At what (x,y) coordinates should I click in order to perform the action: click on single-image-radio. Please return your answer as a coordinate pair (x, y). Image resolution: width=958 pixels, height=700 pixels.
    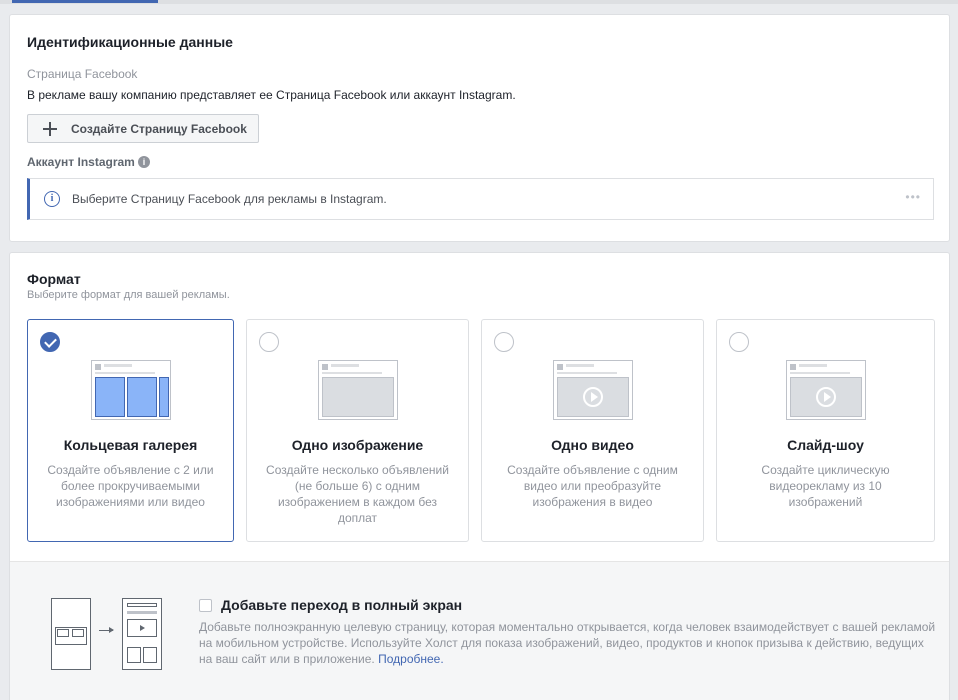
    Looking at the image, I should click on (269, 342).